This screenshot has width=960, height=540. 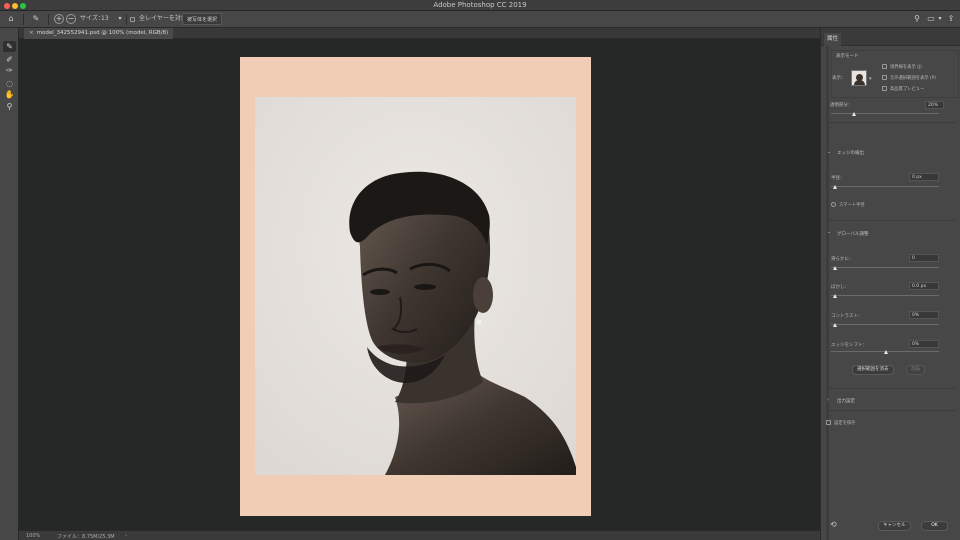 I want to click on opacity-label: 透明部分：, so click(x=841, y=105).